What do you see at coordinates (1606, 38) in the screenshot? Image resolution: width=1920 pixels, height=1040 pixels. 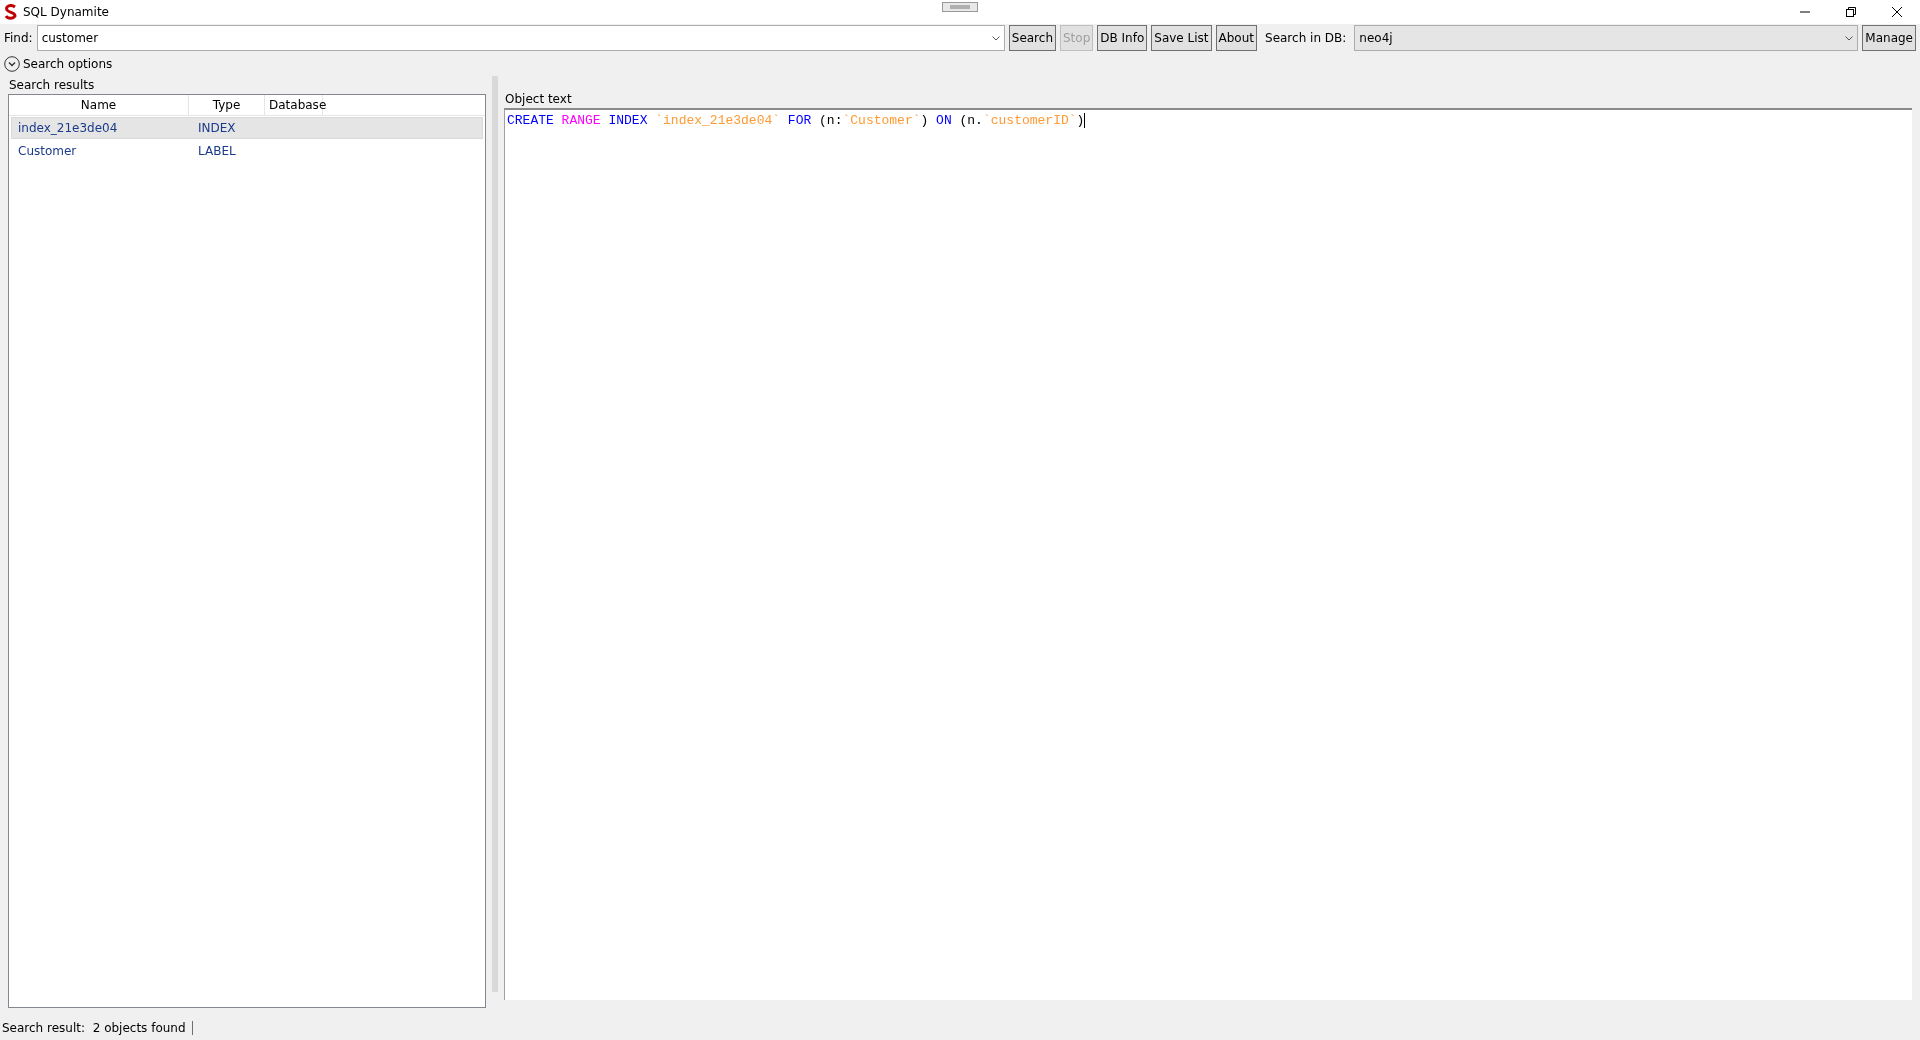 I see `database-dropdown: neo4j` at bounding box center [1606, 38].